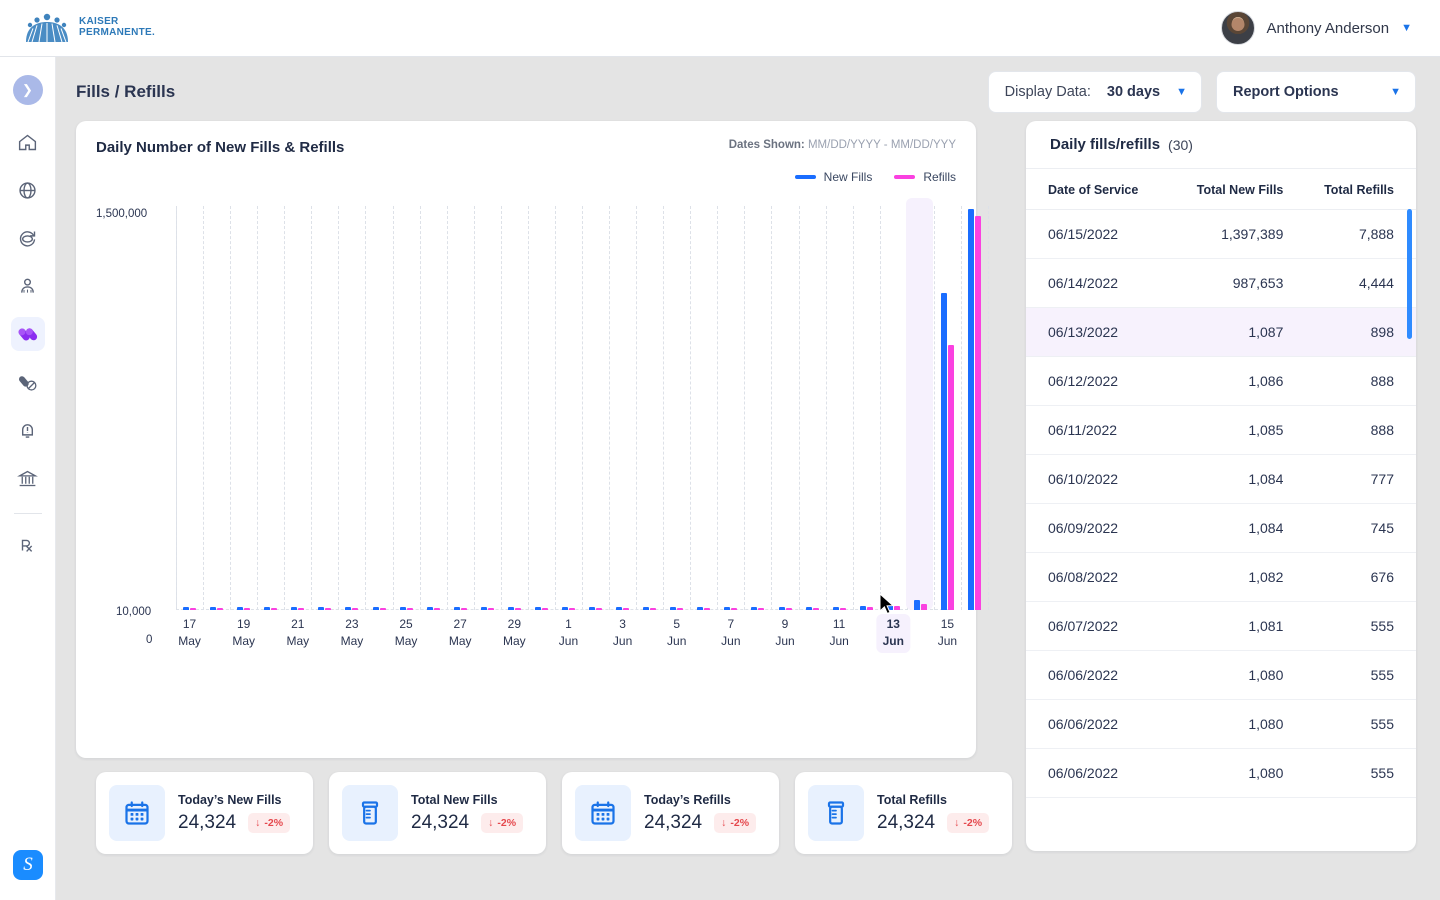 The height and width of the screenshot is (900, 1440). I want to click on display-data-dropdown: Display Data: 30 days ▼, so click(1094, 92).